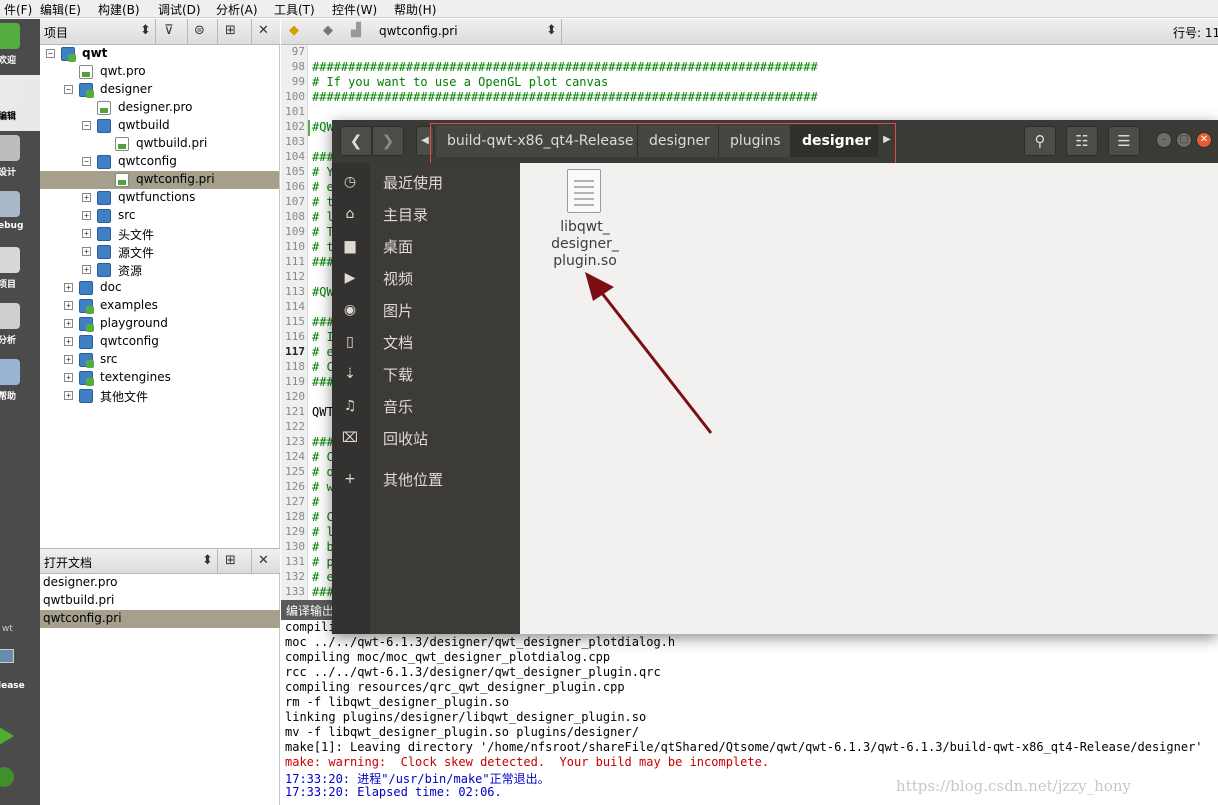 This screenshot has width=1218, height=805. I want to click on filter-icon: ⊽, so click(169, 30).